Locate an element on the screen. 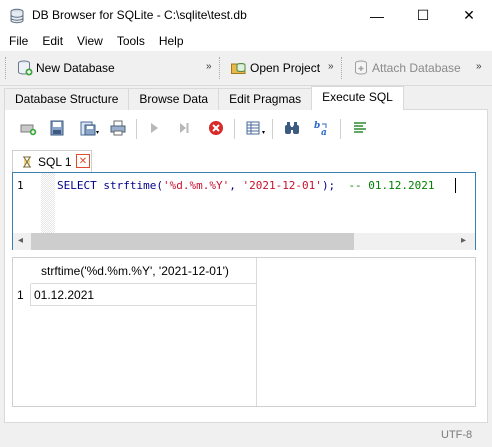 The image size is (492, 447). play-icon is located at coordinates (154, 128).